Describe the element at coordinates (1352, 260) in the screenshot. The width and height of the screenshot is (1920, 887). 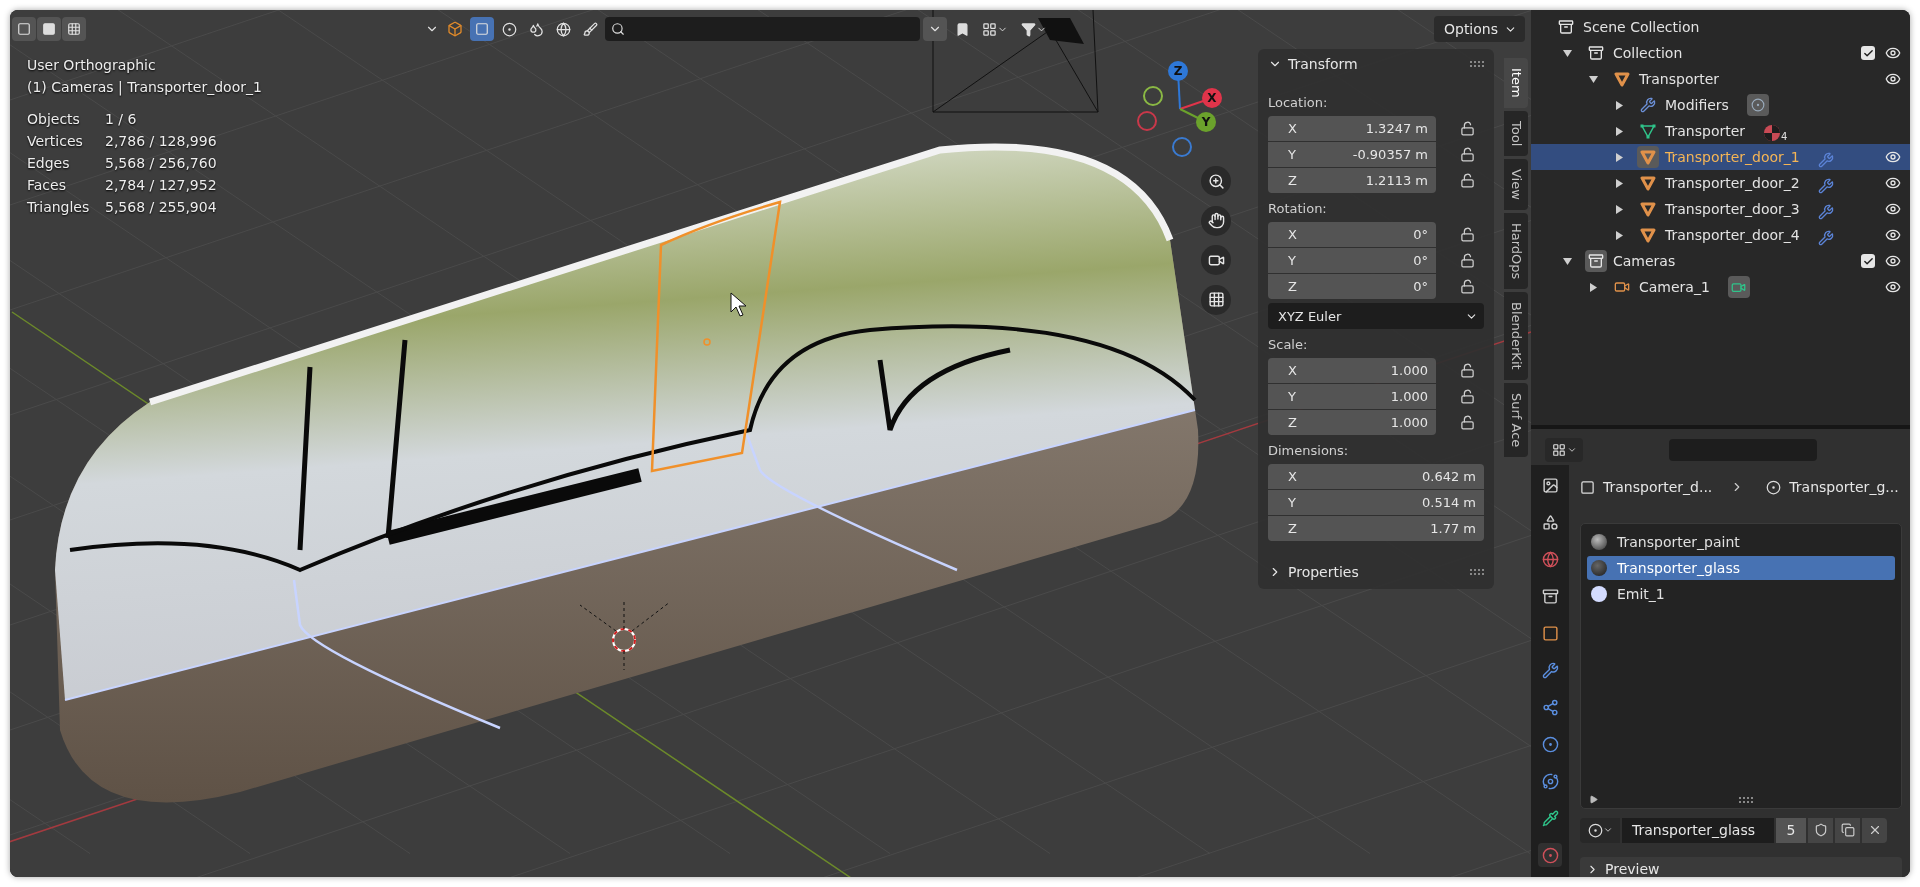
I see `number-field: Y 0°` at that location.